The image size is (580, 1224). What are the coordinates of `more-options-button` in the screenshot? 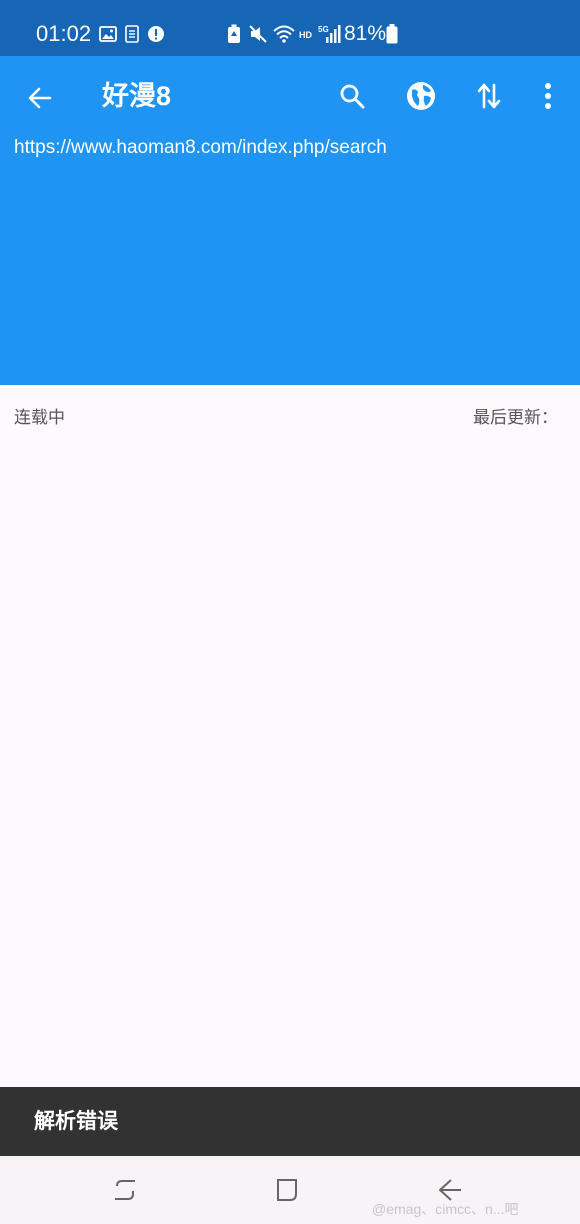 It's located at (548, 96).